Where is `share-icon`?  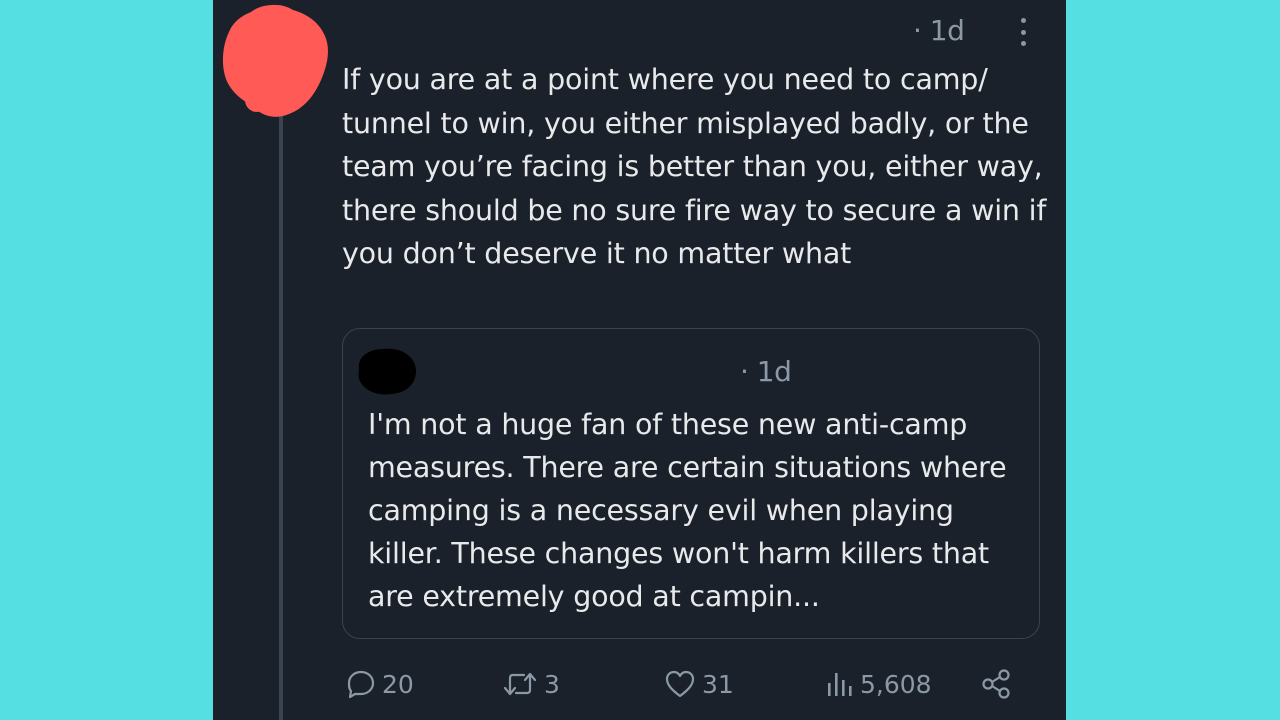
share-icon is located at coordinates (996, 684).